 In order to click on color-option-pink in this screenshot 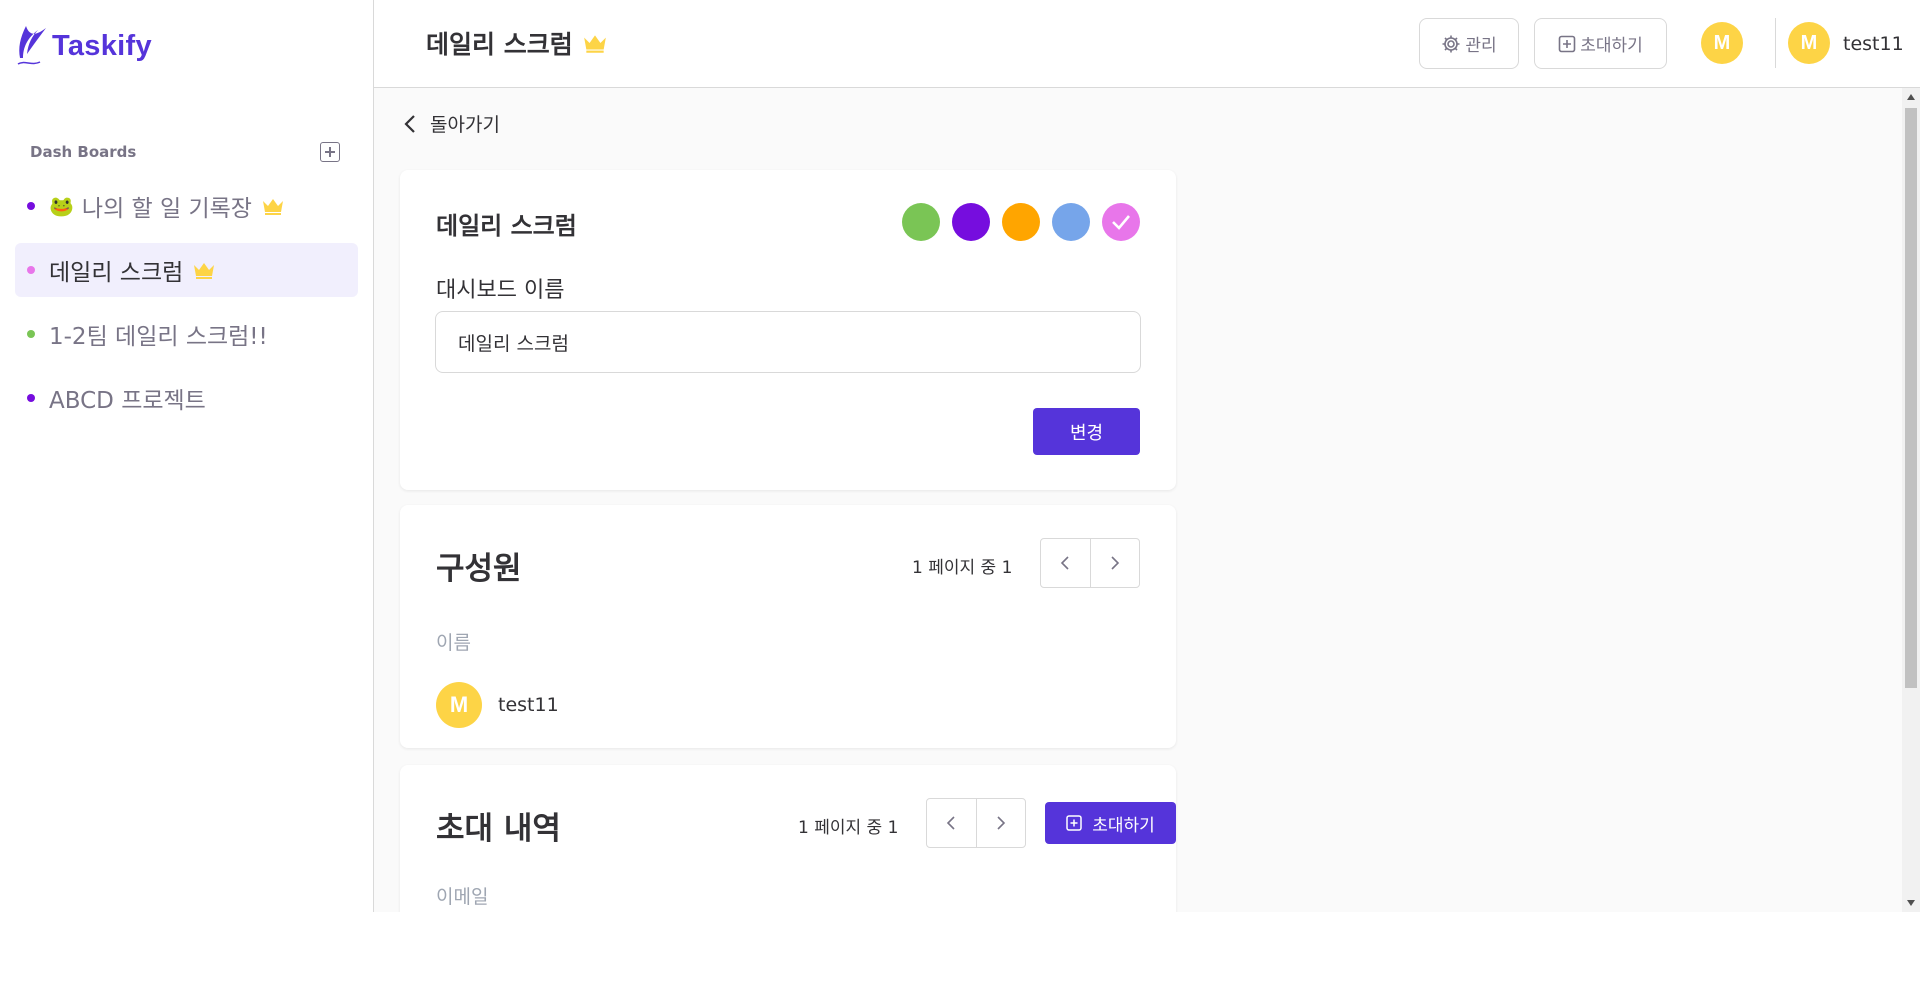, I will do `click(1121, 222)`.